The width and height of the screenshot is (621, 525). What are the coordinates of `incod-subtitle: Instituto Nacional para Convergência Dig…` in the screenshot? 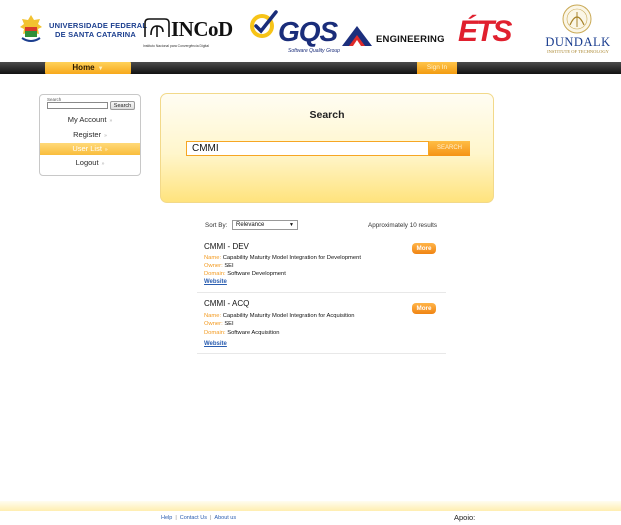 It's located at (176, 46).